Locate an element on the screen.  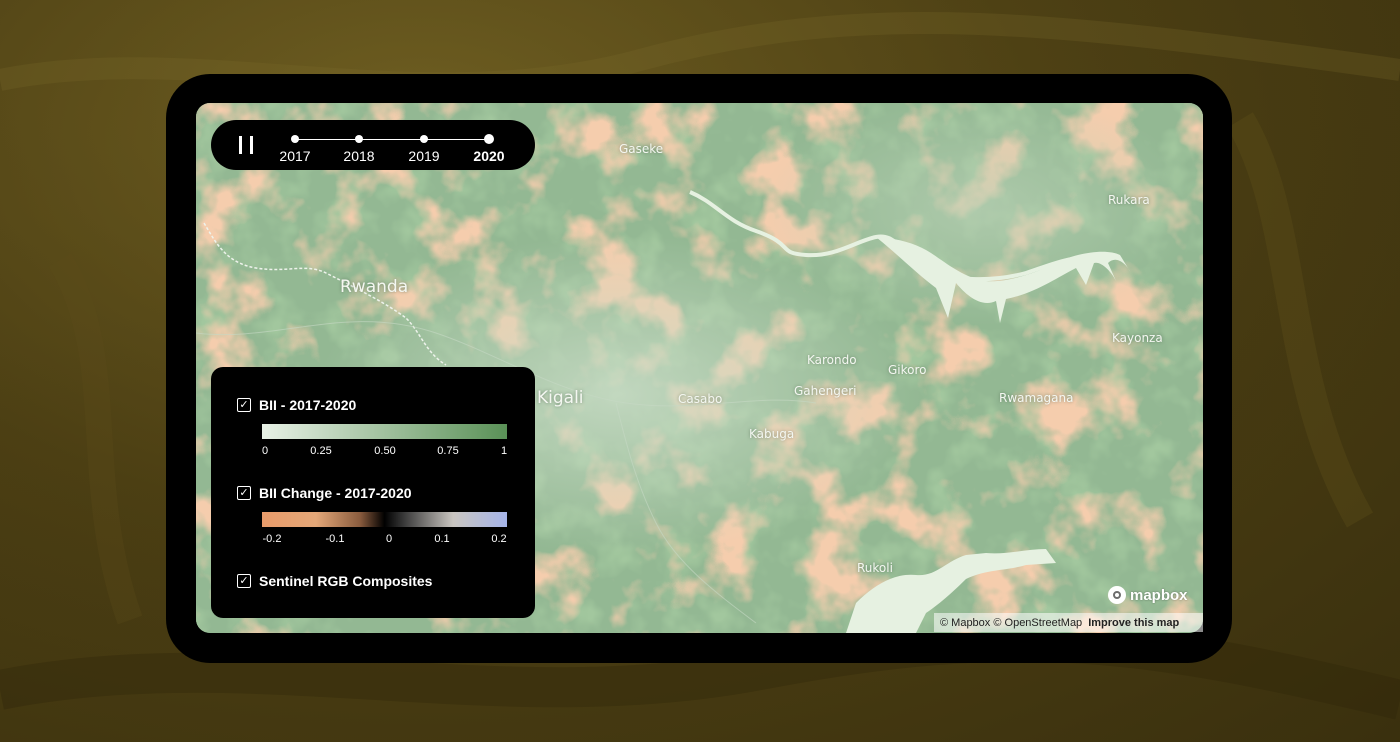
bii-color-ramp is located at coordinates (384, 431).